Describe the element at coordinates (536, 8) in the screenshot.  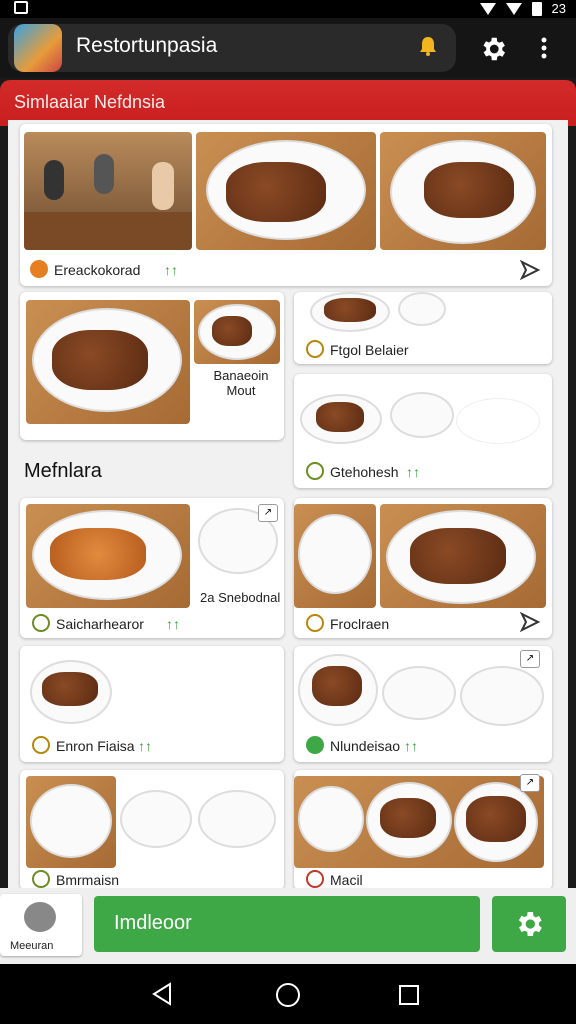
I see `battery-icon` at that location.